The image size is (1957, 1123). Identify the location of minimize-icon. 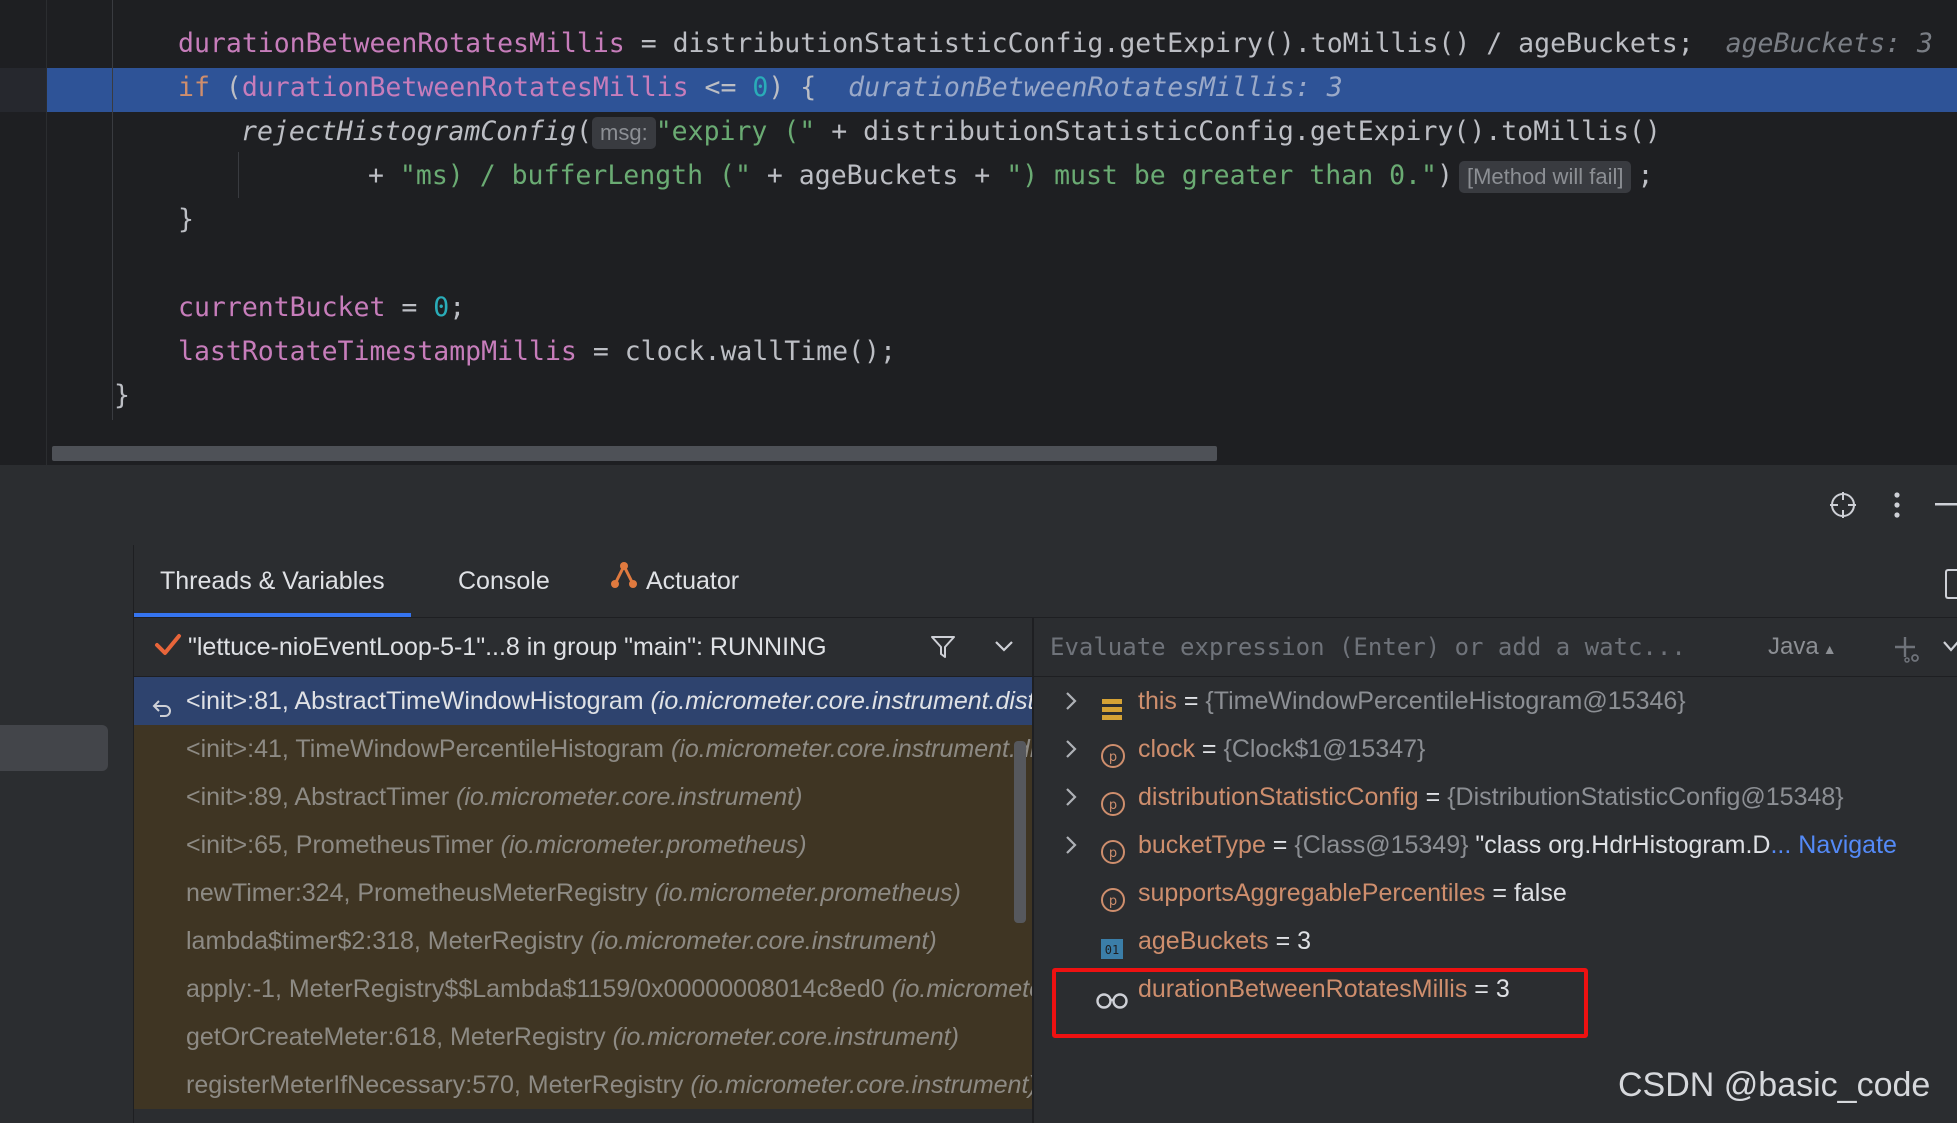
(1946, 505).